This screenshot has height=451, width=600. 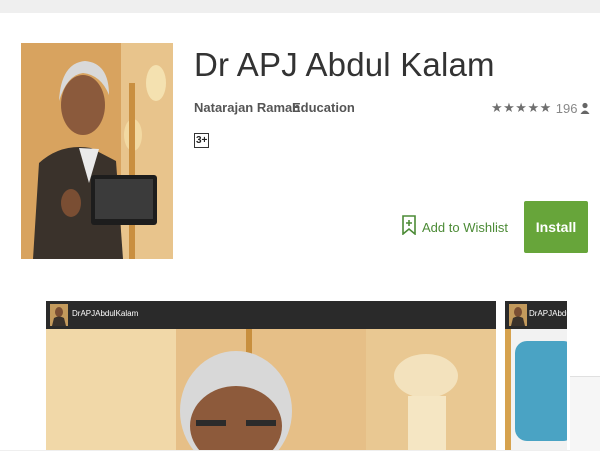 What do you see at coordinates (536, 375) in the screenshot?
I see `screenshot-2: DrAPJAbdulKalam` at bounding box center [536, 375].